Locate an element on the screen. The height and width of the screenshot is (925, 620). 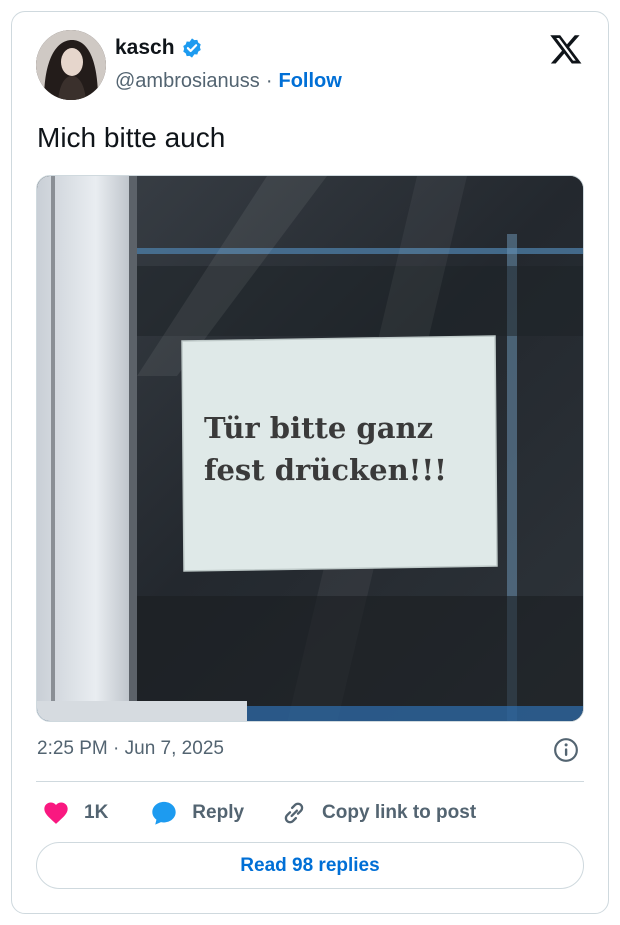
speech-bubble-icon is located at coordinates (164, 813).